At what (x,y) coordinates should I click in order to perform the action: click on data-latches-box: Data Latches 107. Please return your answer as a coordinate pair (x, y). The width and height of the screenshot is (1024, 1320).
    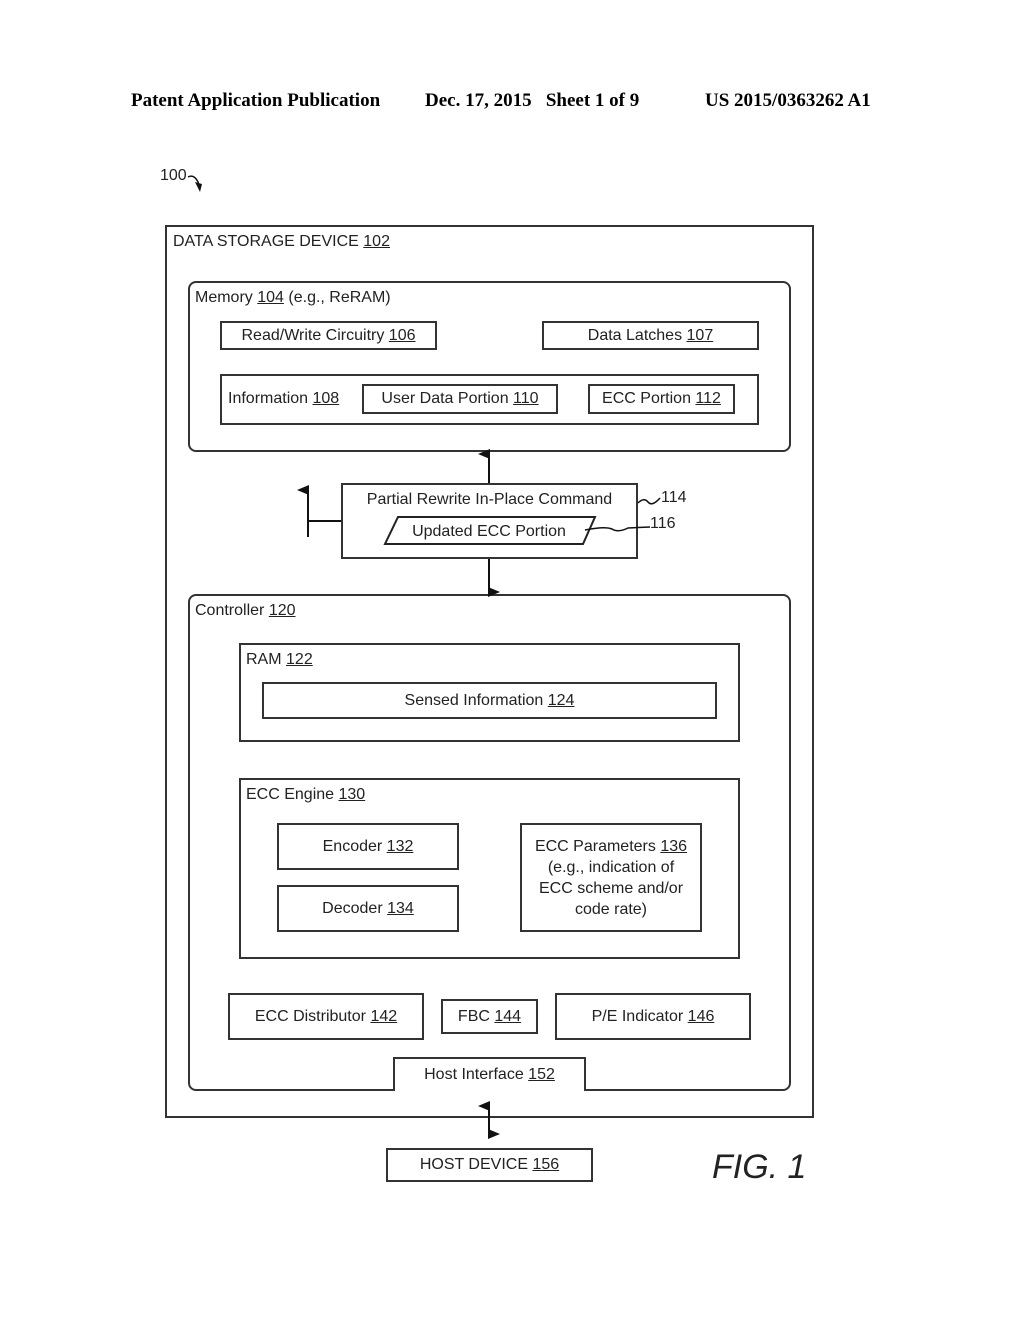
    Looking at the image, I should click on (650, 335).